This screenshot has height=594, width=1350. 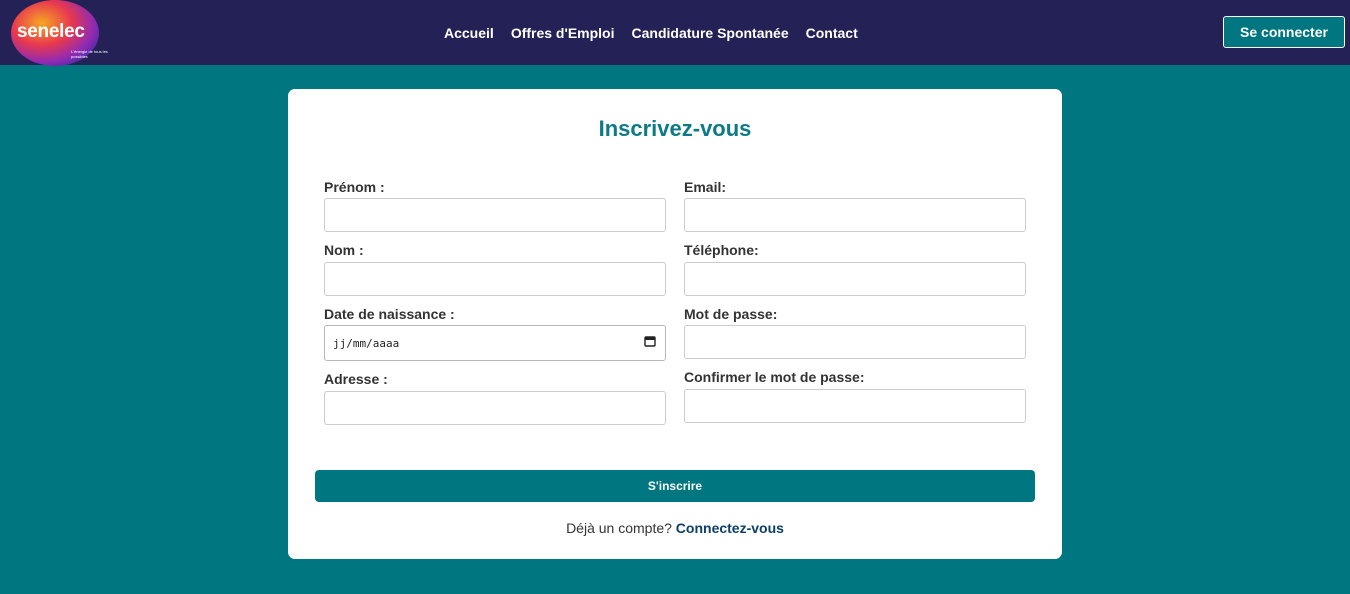 I want to click on birthdate-placeholder: jj/mm/aaaa, so click(x=366, y=343).